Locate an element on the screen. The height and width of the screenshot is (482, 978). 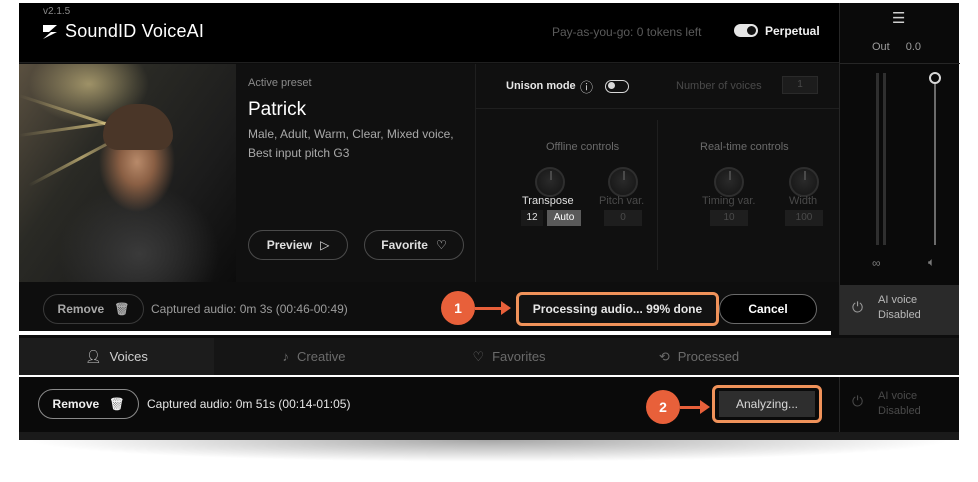
remove-button: Remove 🗑︎ is located at coordinates (93, 309).